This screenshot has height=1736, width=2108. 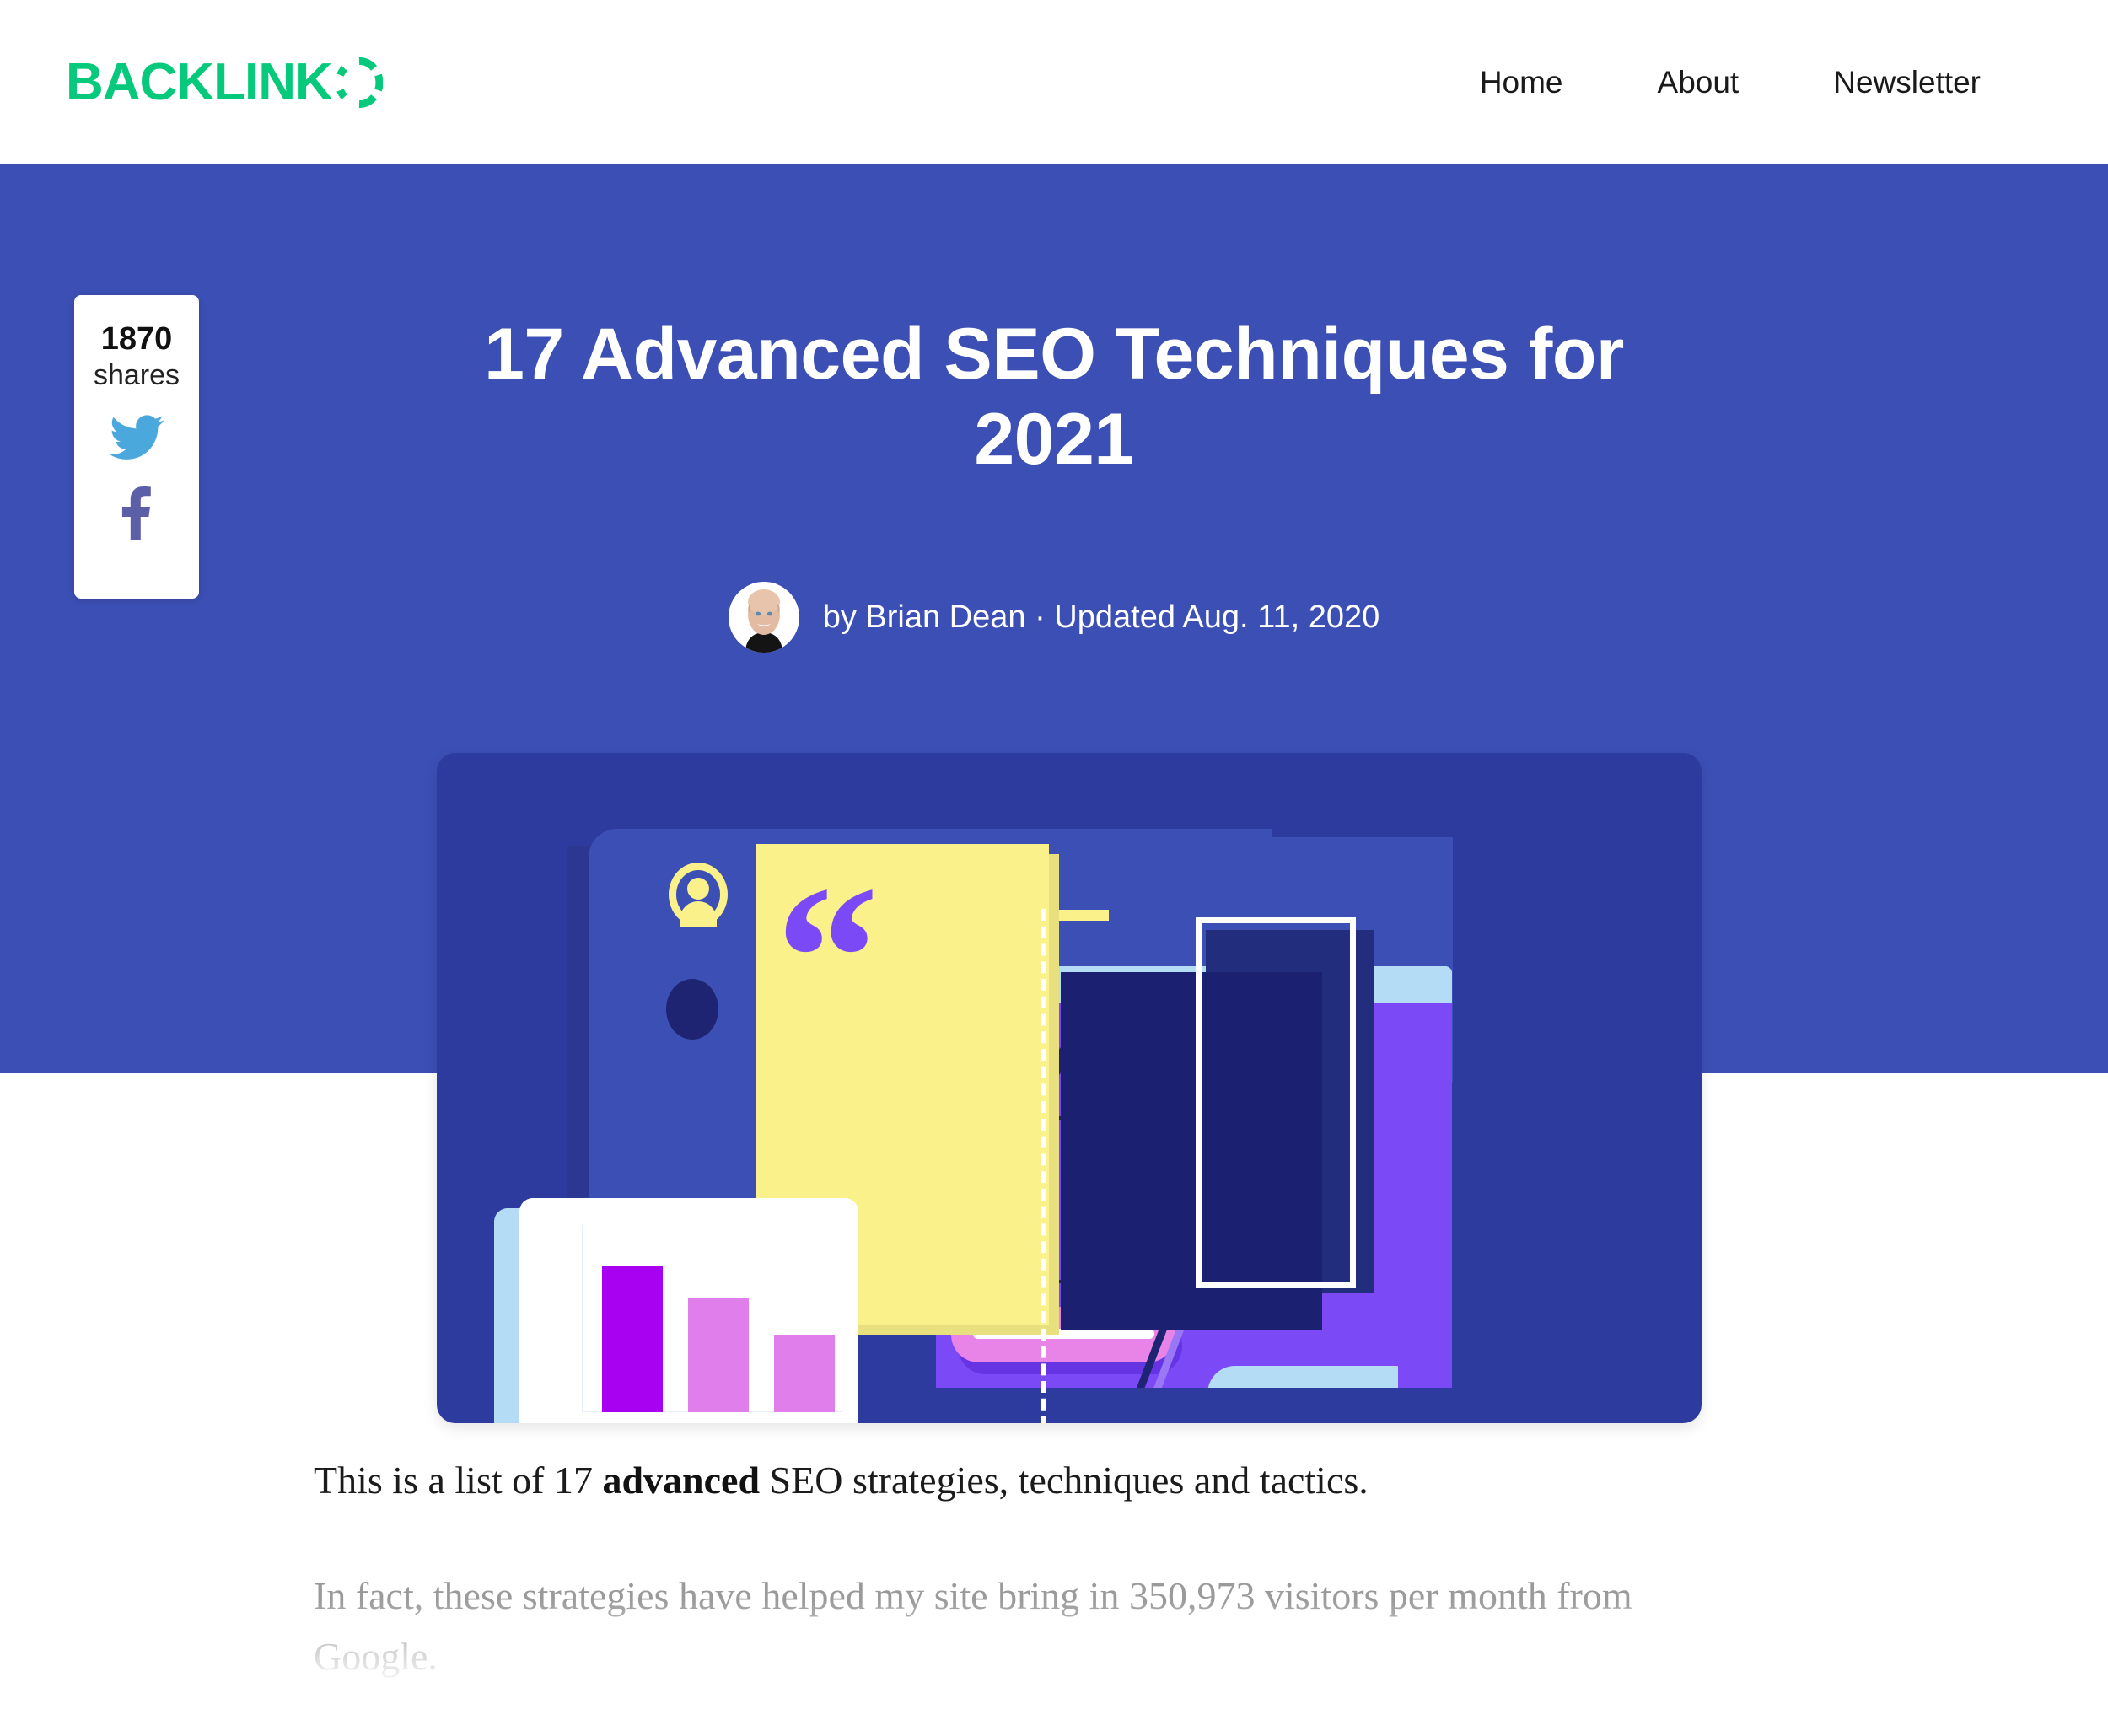 I want to click on illustration-white-frame, so click(x=1276, y=1102).